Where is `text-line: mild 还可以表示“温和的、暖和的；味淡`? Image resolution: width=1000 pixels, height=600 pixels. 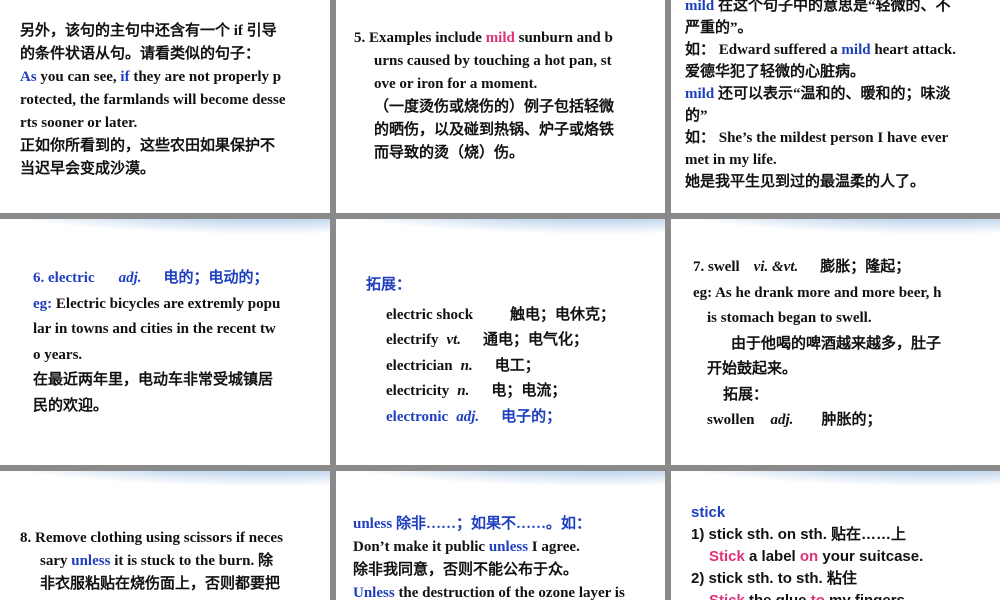
text-line: mild 还可以表示“温和的、暖和的；味淡 is located at coordinates (840, 94).